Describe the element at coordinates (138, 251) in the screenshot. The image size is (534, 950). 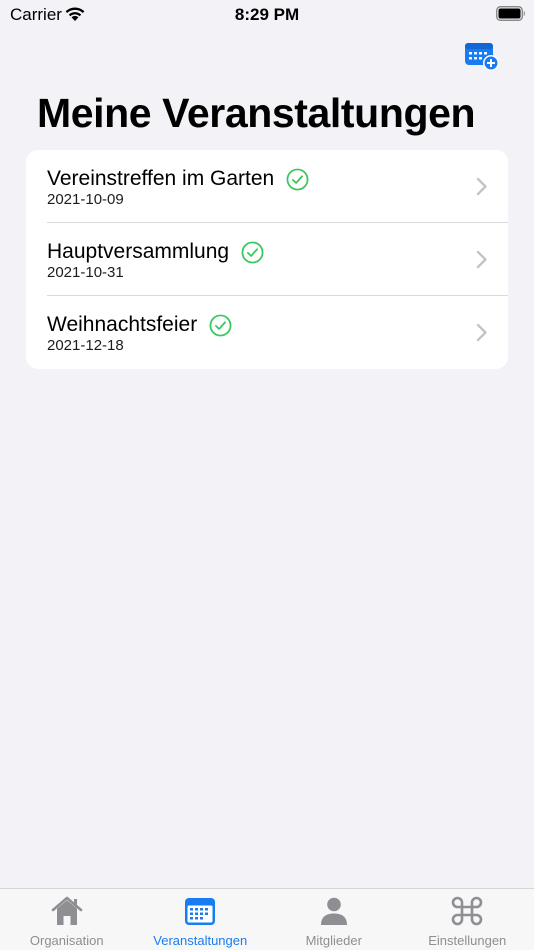
I see `event-title: Hauptversammlung` at that location.